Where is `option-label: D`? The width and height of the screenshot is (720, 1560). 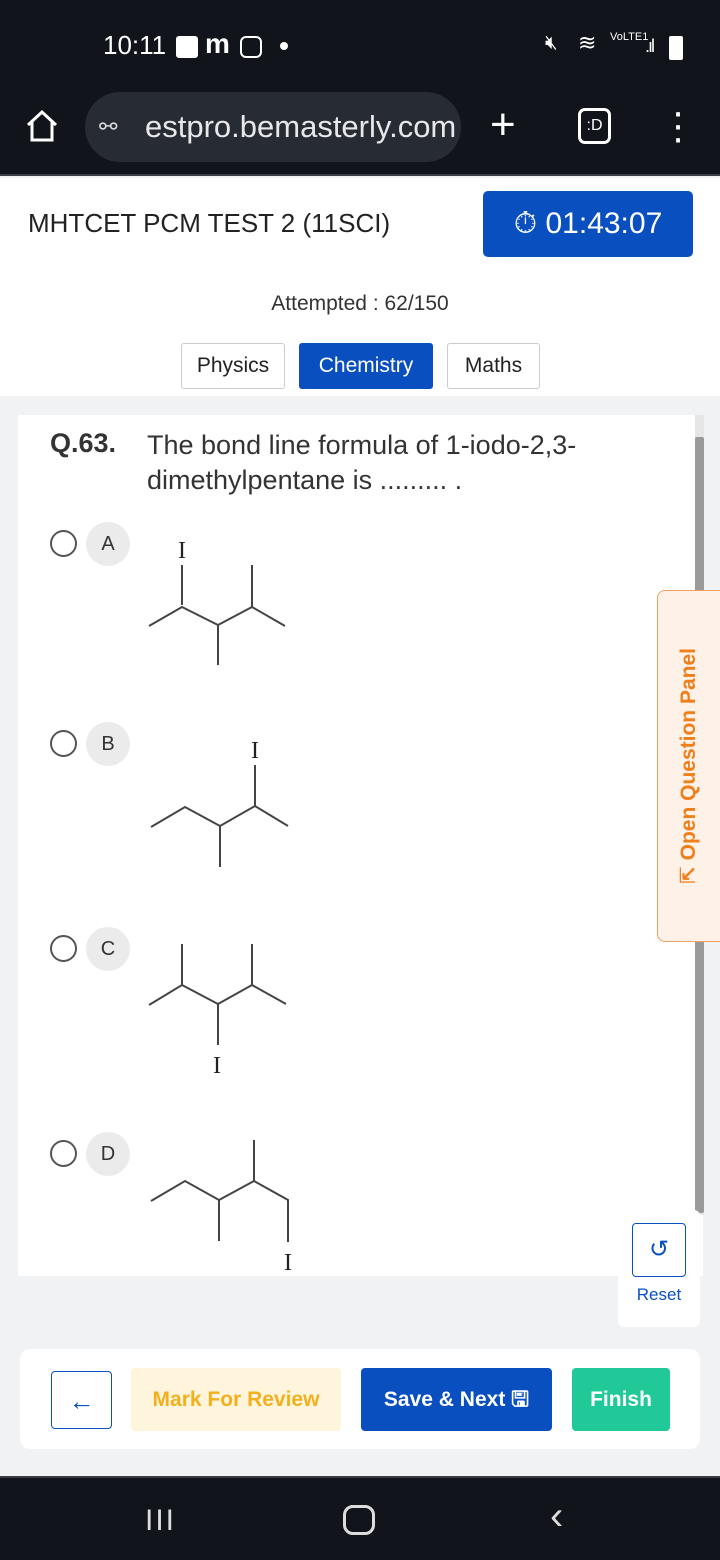
option-label: D is located at coordinates (108, 1154).